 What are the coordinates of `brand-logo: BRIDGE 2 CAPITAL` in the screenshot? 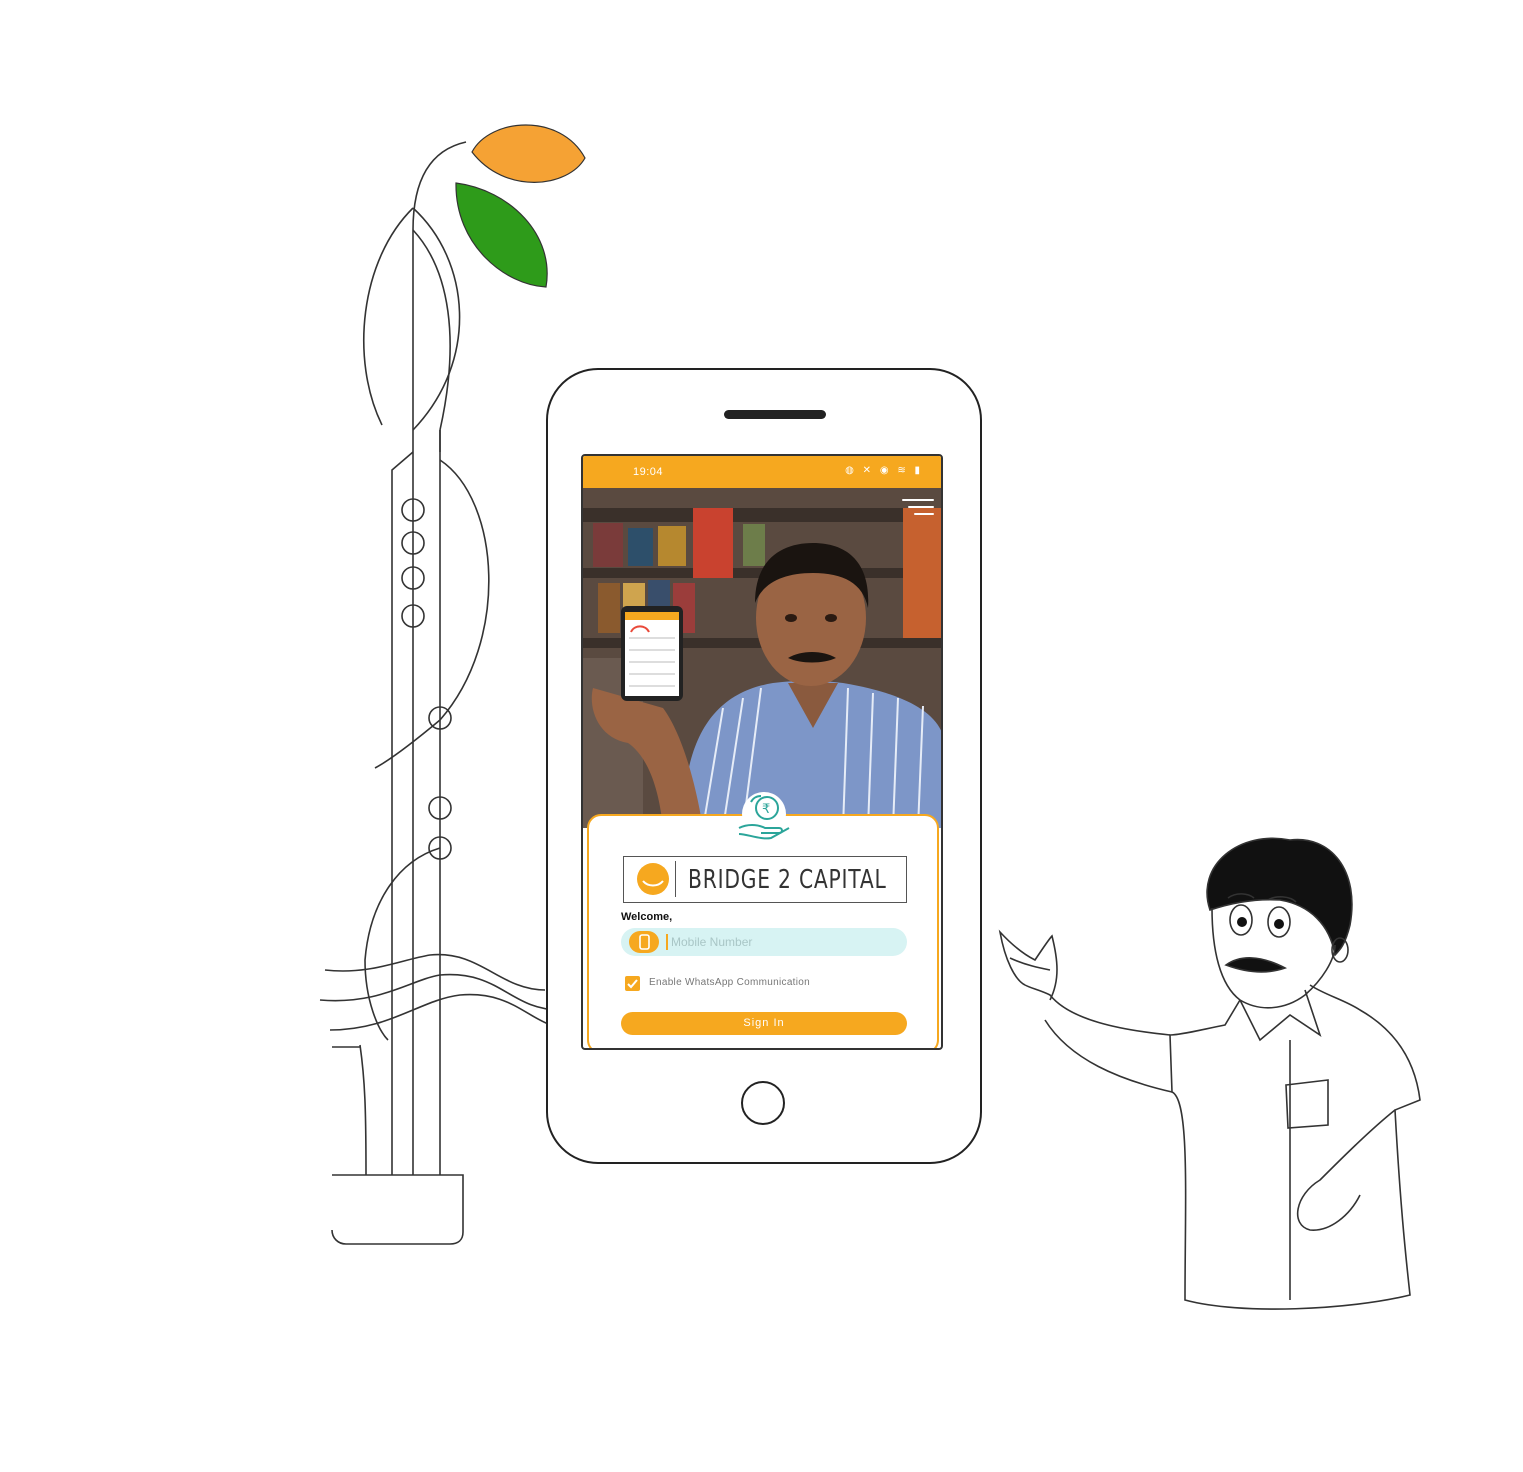 It's located at (765, 879).